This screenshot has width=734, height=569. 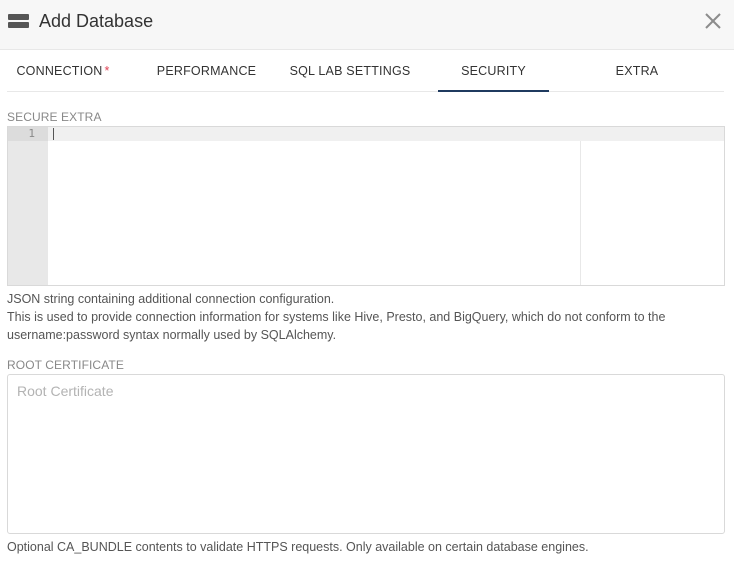 What do you see at coordinates (28, 206) in the screenshot?
I see `editor-gutter` at bounding box center [28, 206].